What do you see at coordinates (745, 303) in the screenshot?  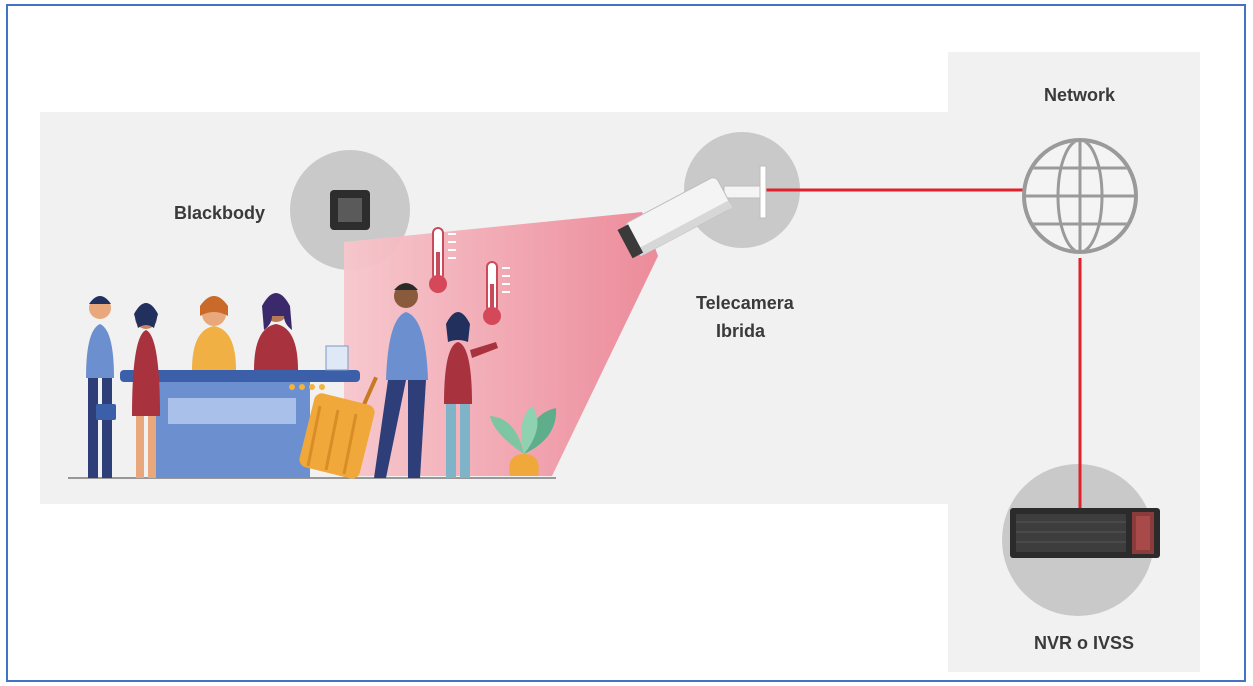 I see `camera-label-line1: Telecamera` at bounding box center [745, 303].